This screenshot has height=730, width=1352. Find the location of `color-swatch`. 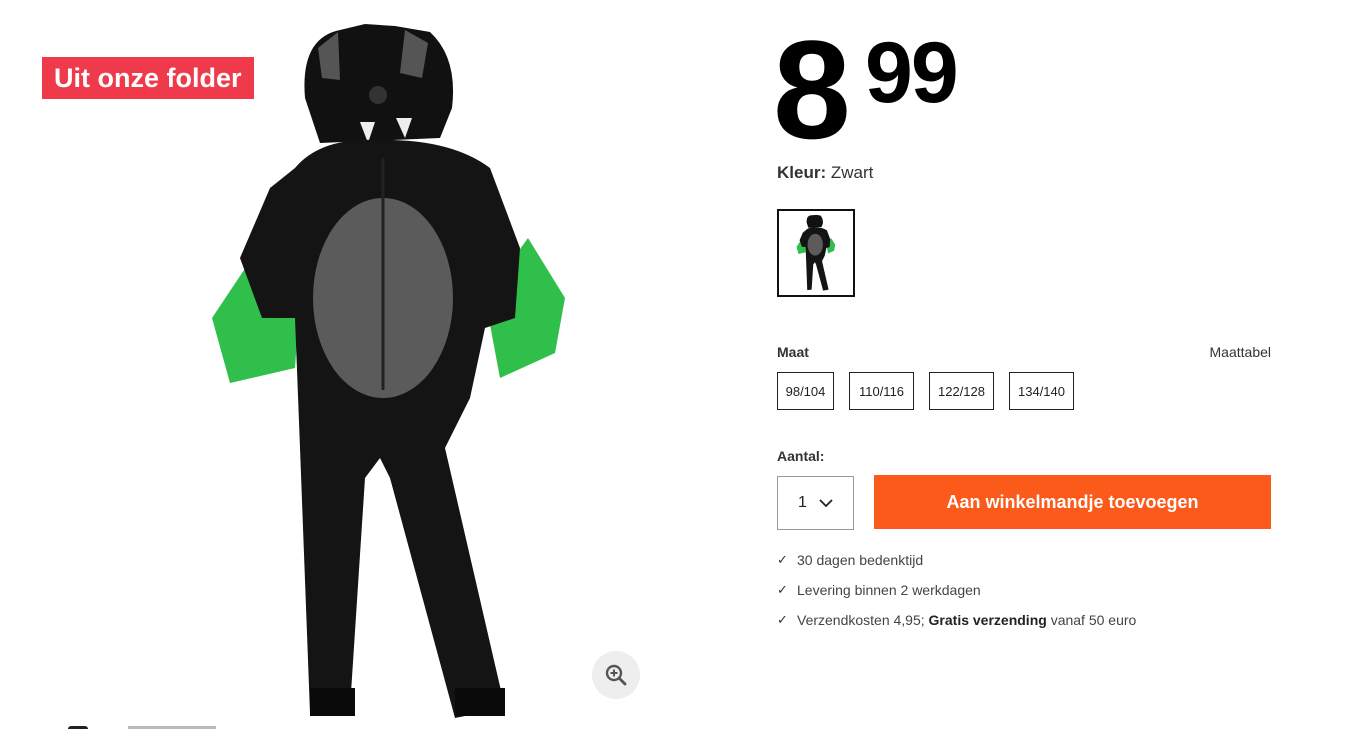

color-swatch is located at coordinates (816, 253).